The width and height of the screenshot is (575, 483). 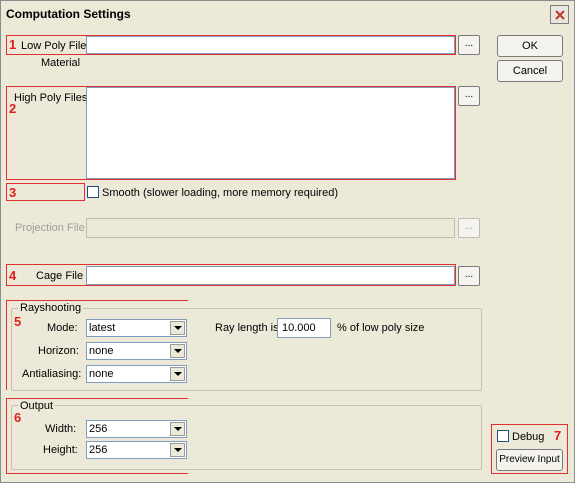 I want to click on close-button, so click(x=559, y=14).